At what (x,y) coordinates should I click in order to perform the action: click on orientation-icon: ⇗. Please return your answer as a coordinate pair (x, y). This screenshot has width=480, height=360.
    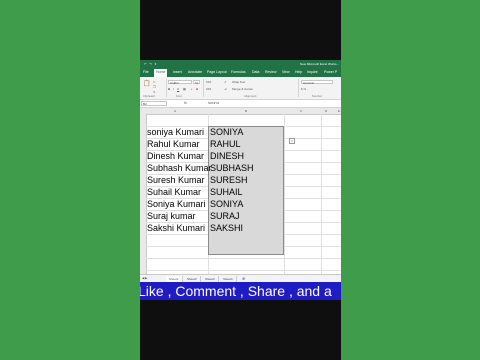
    Looking at the image, I should click on (225, 82).